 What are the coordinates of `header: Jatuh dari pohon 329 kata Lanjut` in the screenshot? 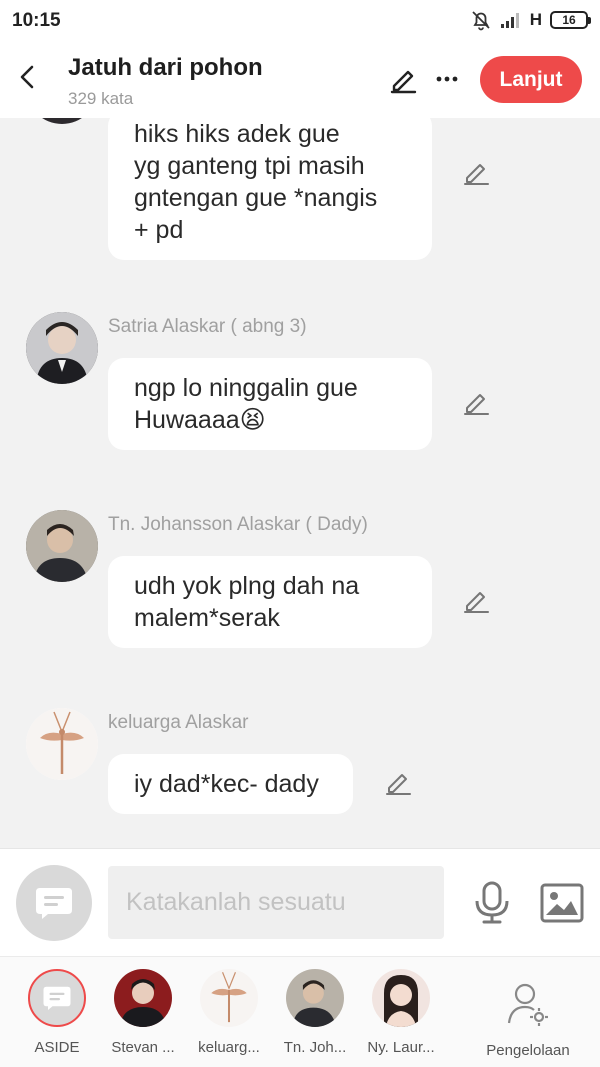 It's located at (300, 79).